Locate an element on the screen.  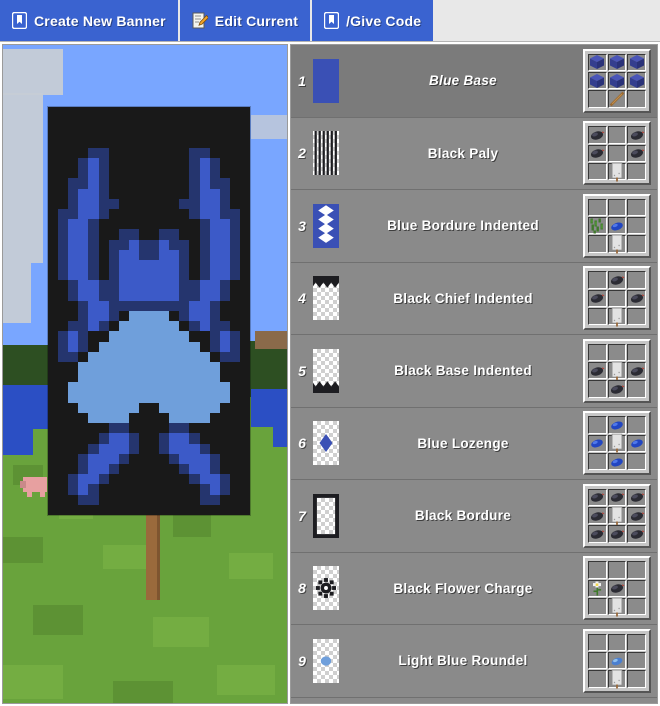
grass-shade is located at coordinates (192, 526).